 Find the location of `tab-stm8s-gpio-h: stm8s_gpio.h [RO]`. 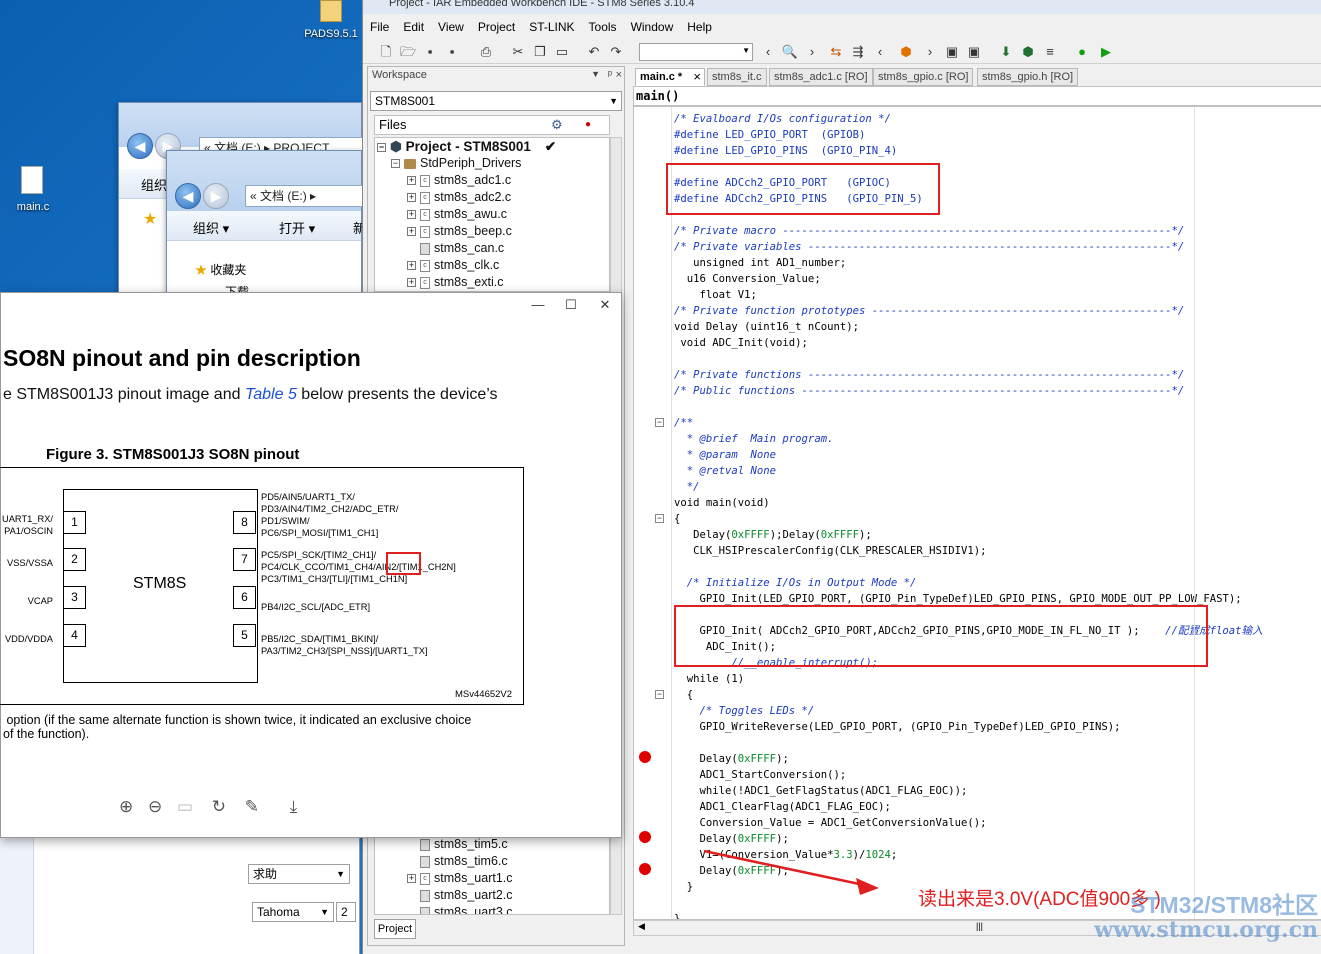

tab-stm8s-gpio-h: stm8s_gpio.h [RO] is located at coordinates (1028, 77).